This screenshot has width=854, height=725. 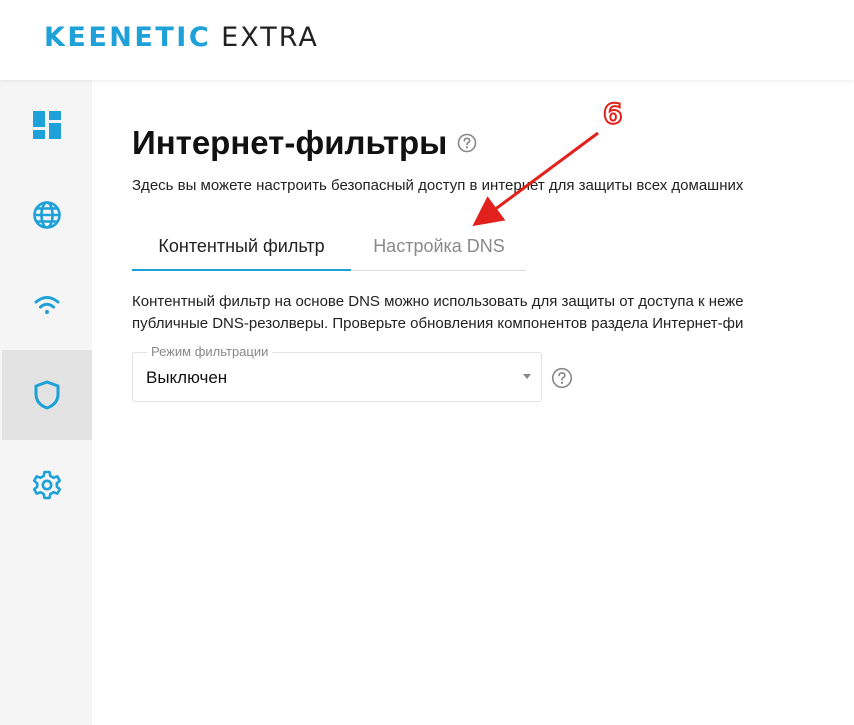 I want to click on wifi-icon, so click(x=47, y=305).